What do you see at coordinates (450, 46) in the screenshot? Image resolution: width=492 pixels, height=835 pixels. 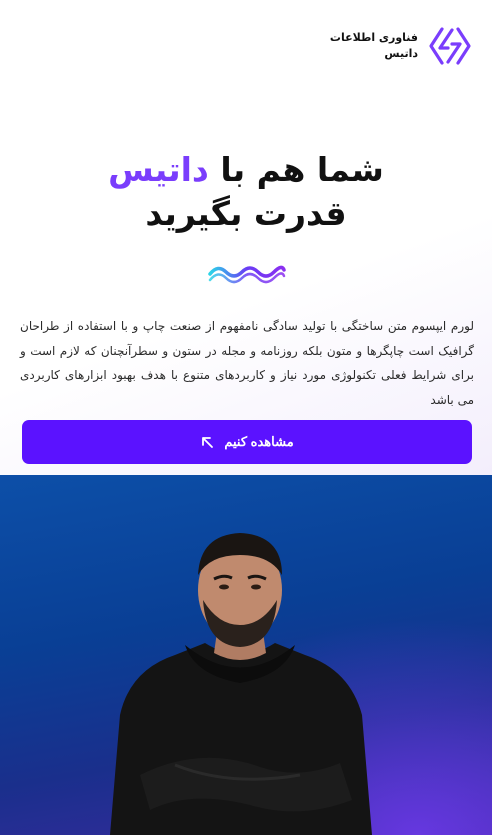 I see `datis-logo-icon` at bounding box center [450, 46].